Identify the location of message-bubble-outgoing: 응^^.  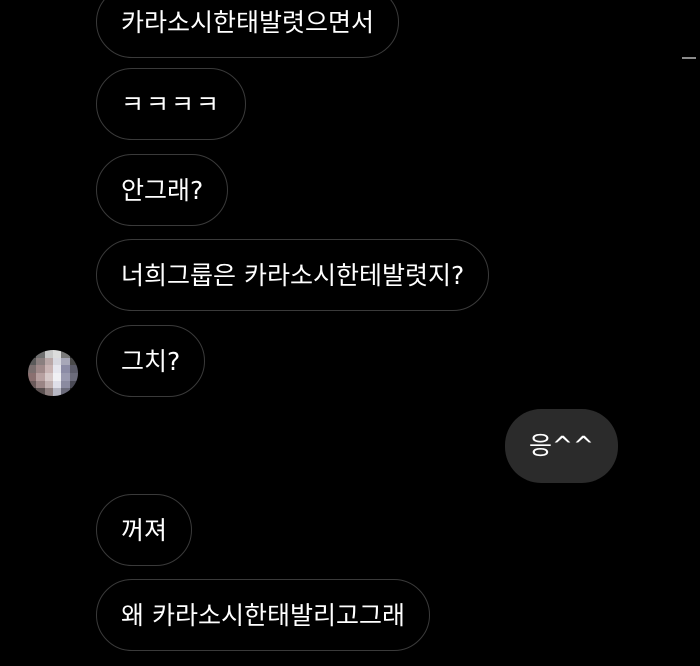
(561, 446).